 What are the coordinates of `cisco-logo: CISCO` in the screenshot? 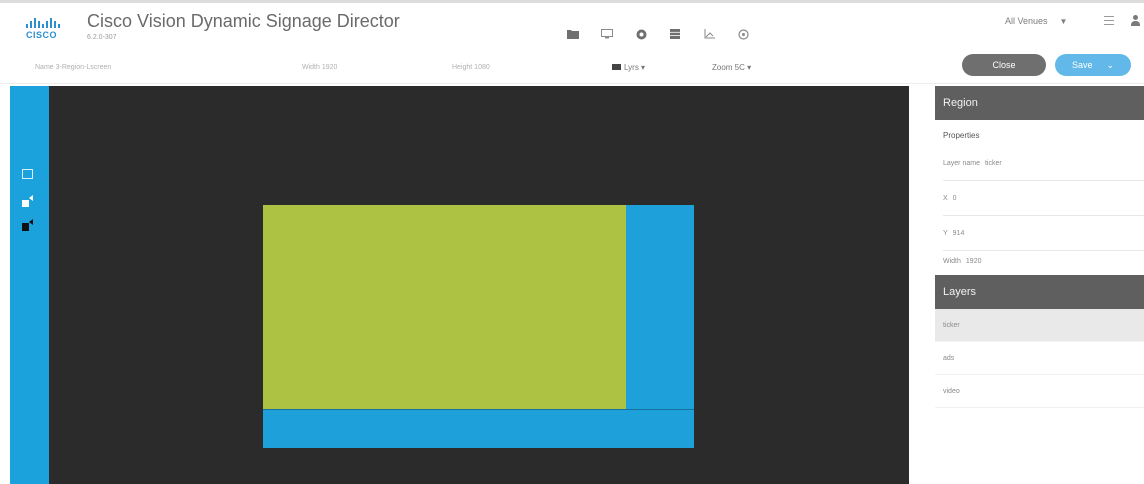 It's located at (48, 29).